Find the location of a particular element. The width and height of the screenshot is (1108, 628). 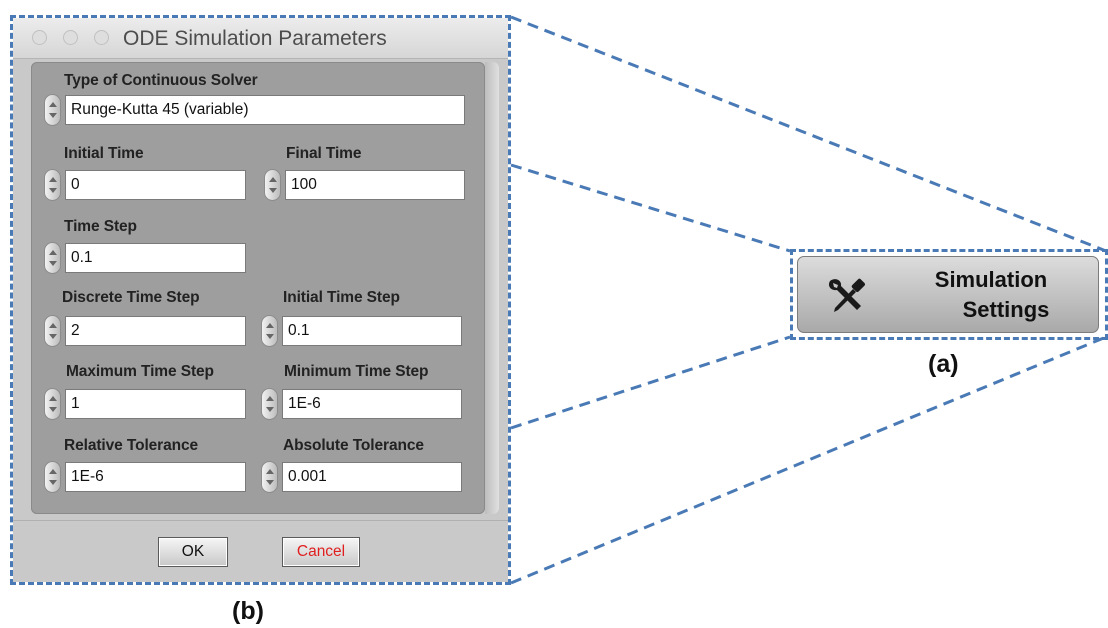

initial-time-field: 0 is located at coordinates (155, 185).